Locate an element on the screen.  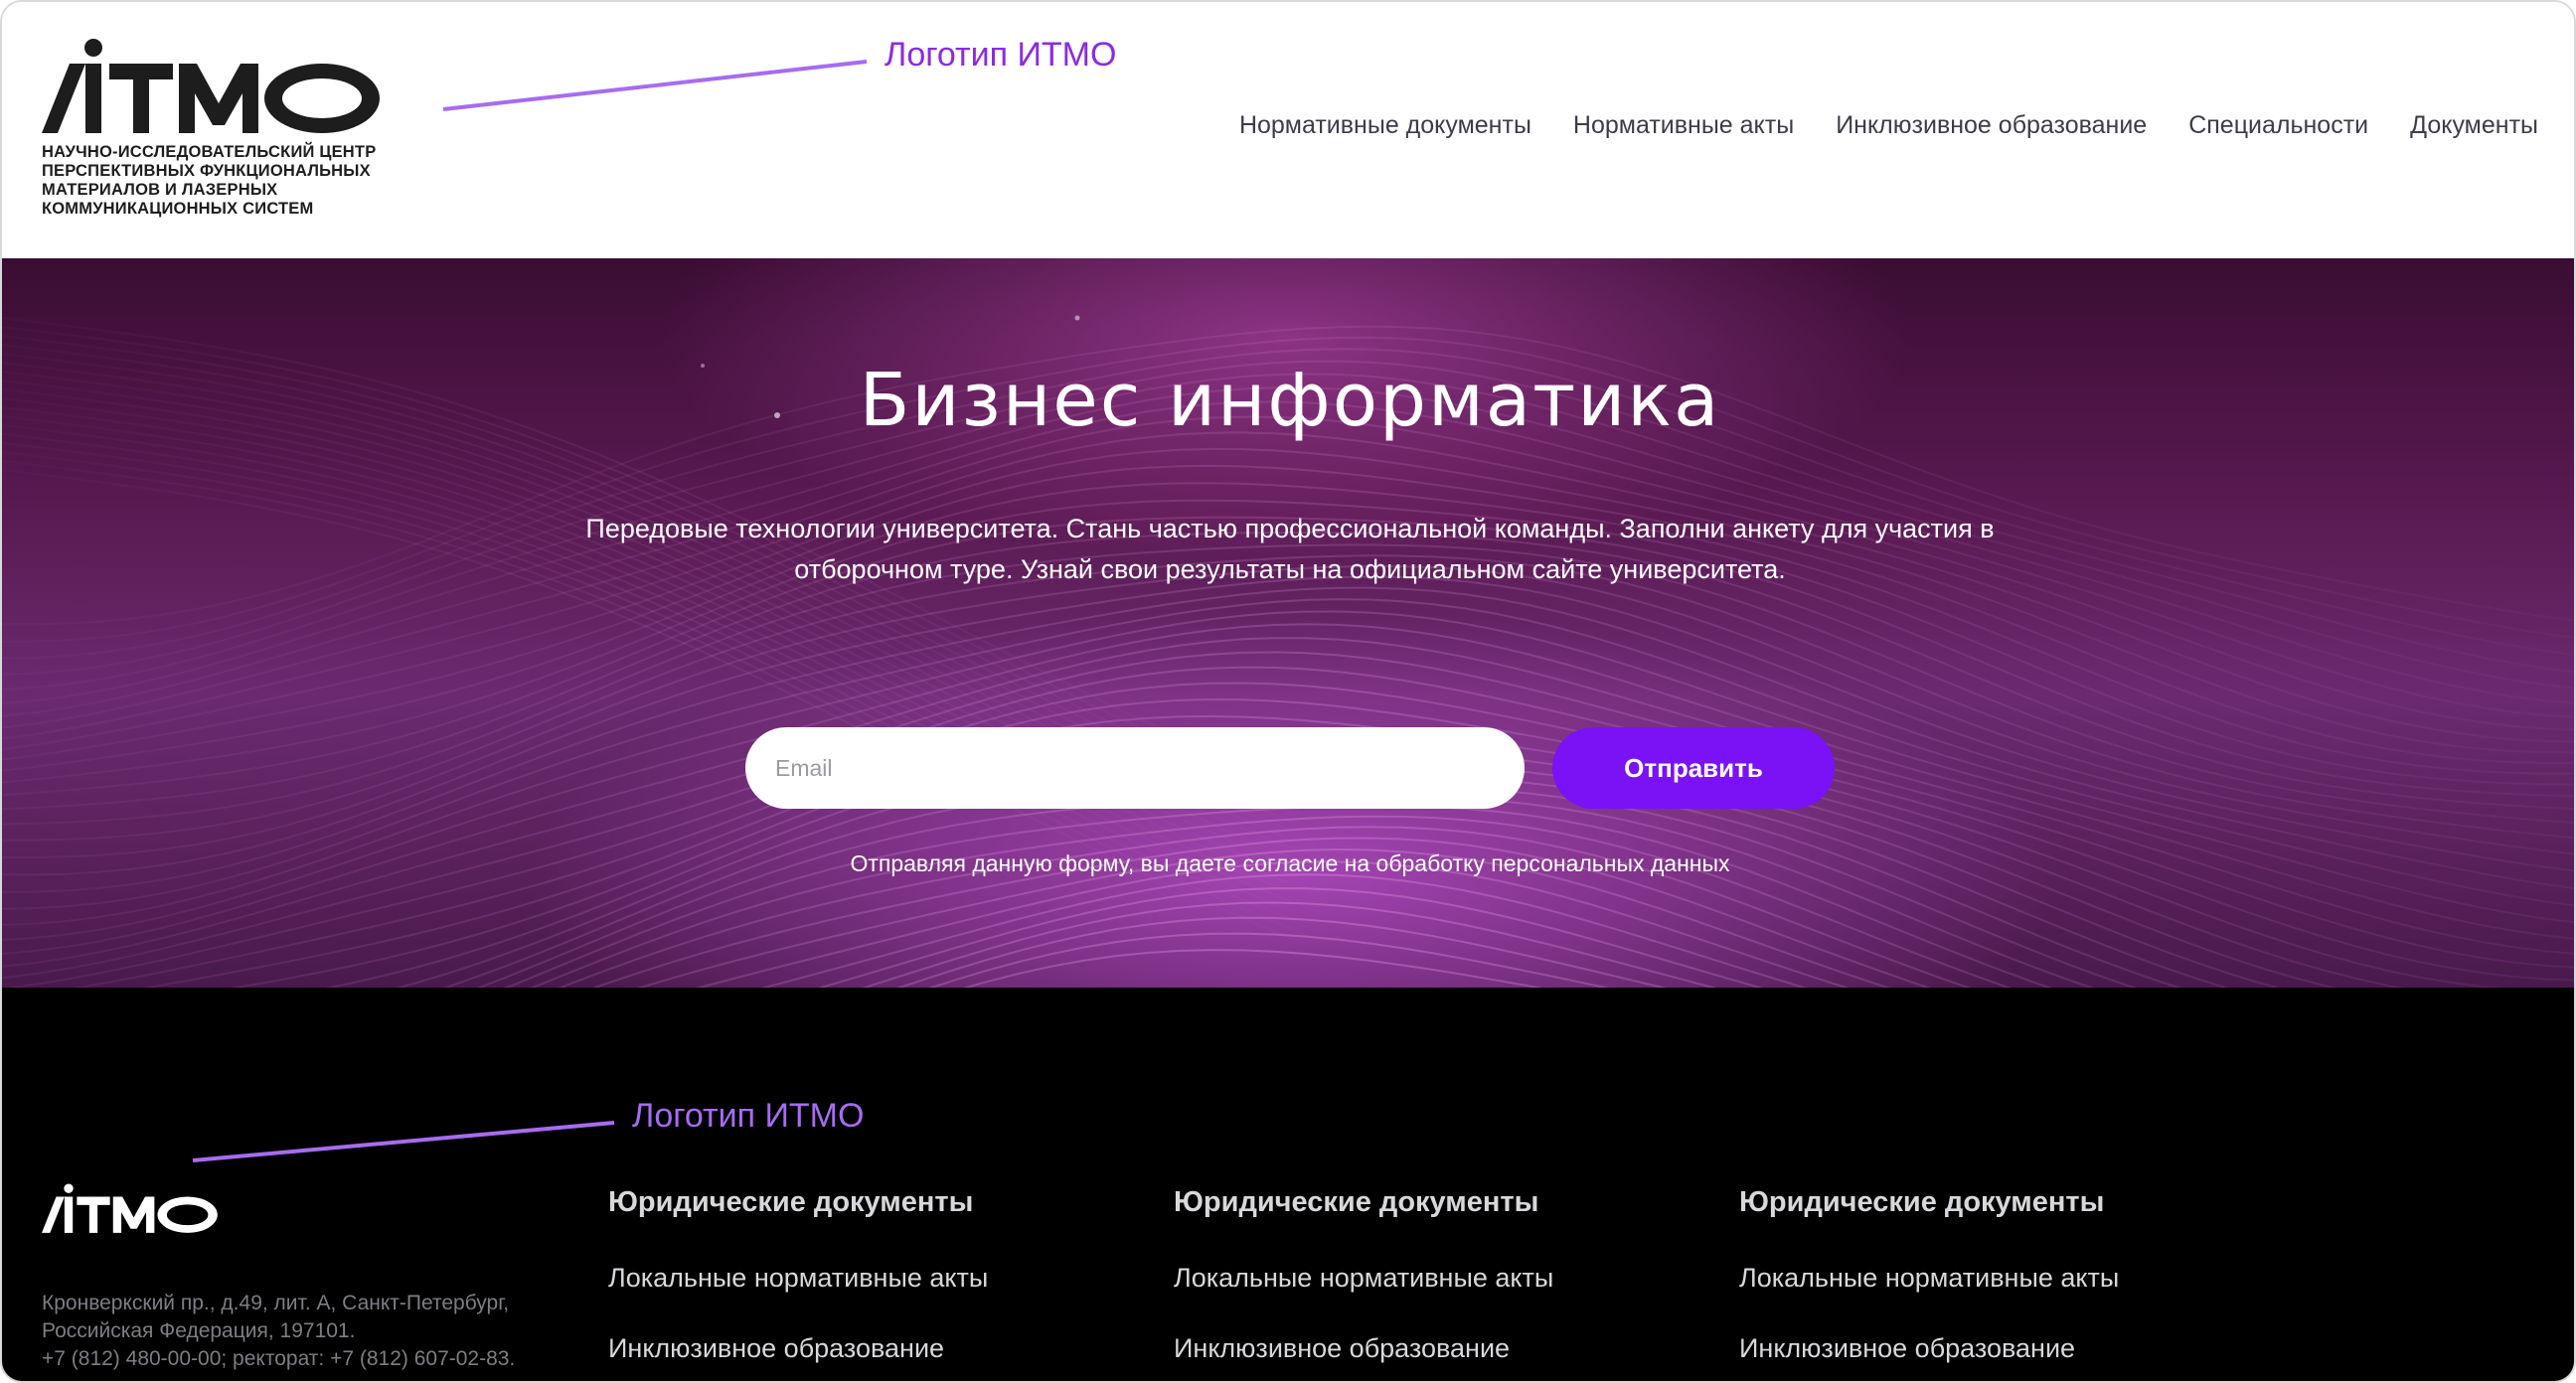
email-input is located at coordinates (1135, 768).